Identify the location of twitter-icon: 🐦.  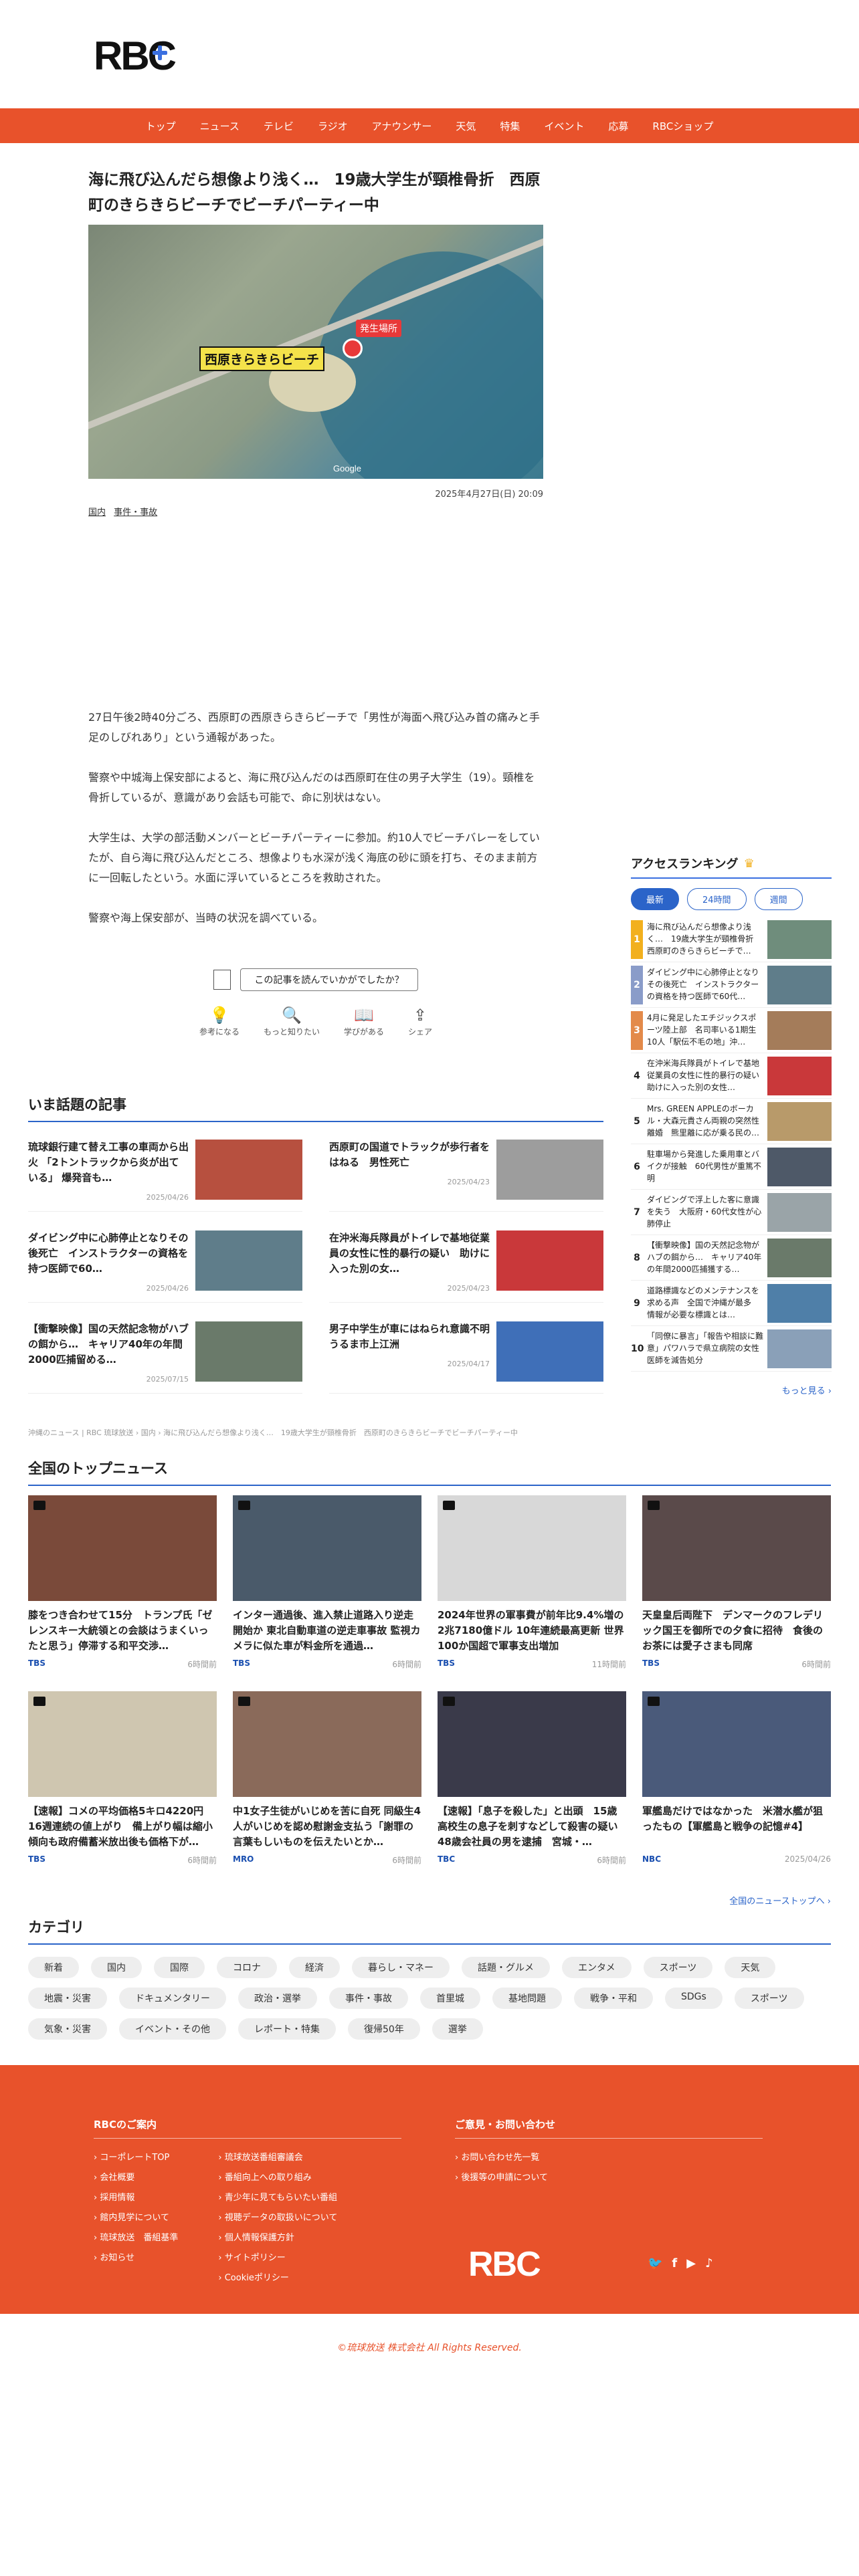
(655, 2263).